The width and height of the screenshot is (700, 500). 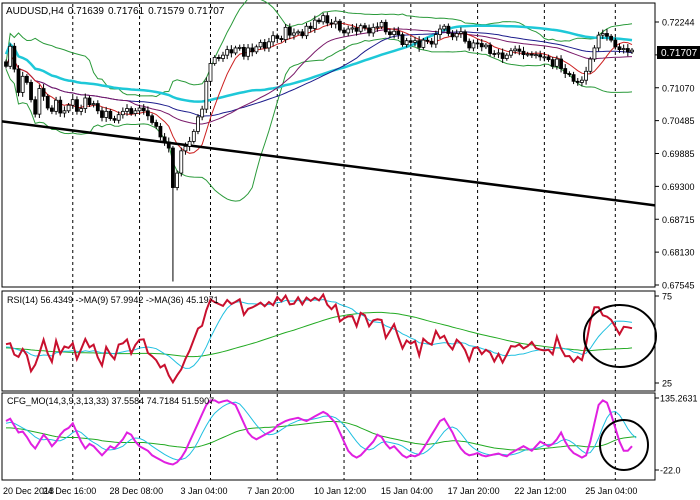 I want to click on price-tick-label: 0.68715, so click(x=678, y=220).